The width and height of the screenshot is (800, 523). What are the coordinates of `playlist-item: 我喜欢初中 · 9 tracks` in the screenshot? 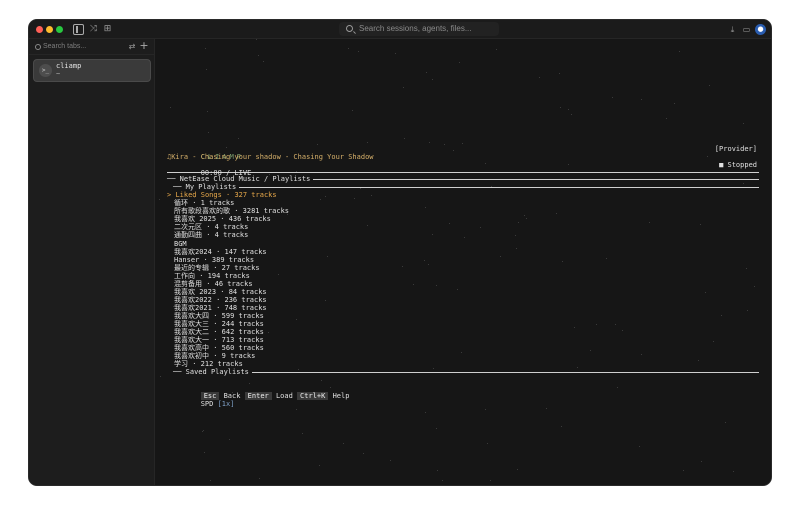 It's located at (463, 356).